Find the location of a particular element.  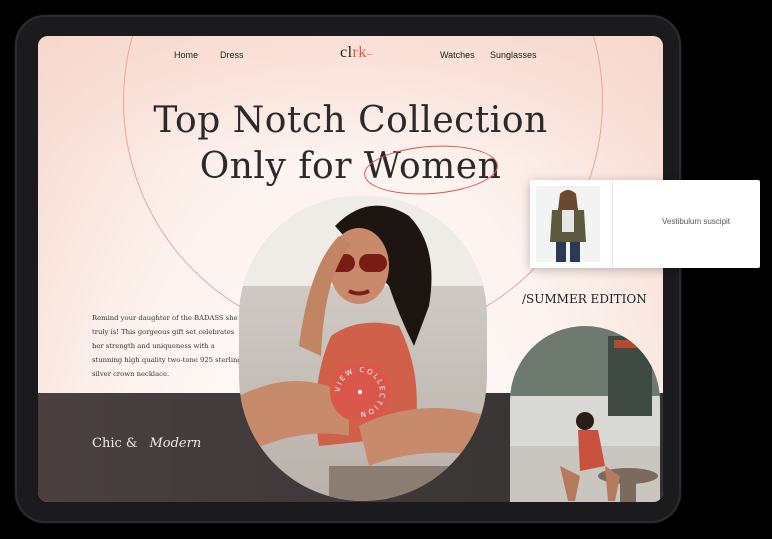

chic-modern-text: Chic & Modern is located at coordinates (147, 443).